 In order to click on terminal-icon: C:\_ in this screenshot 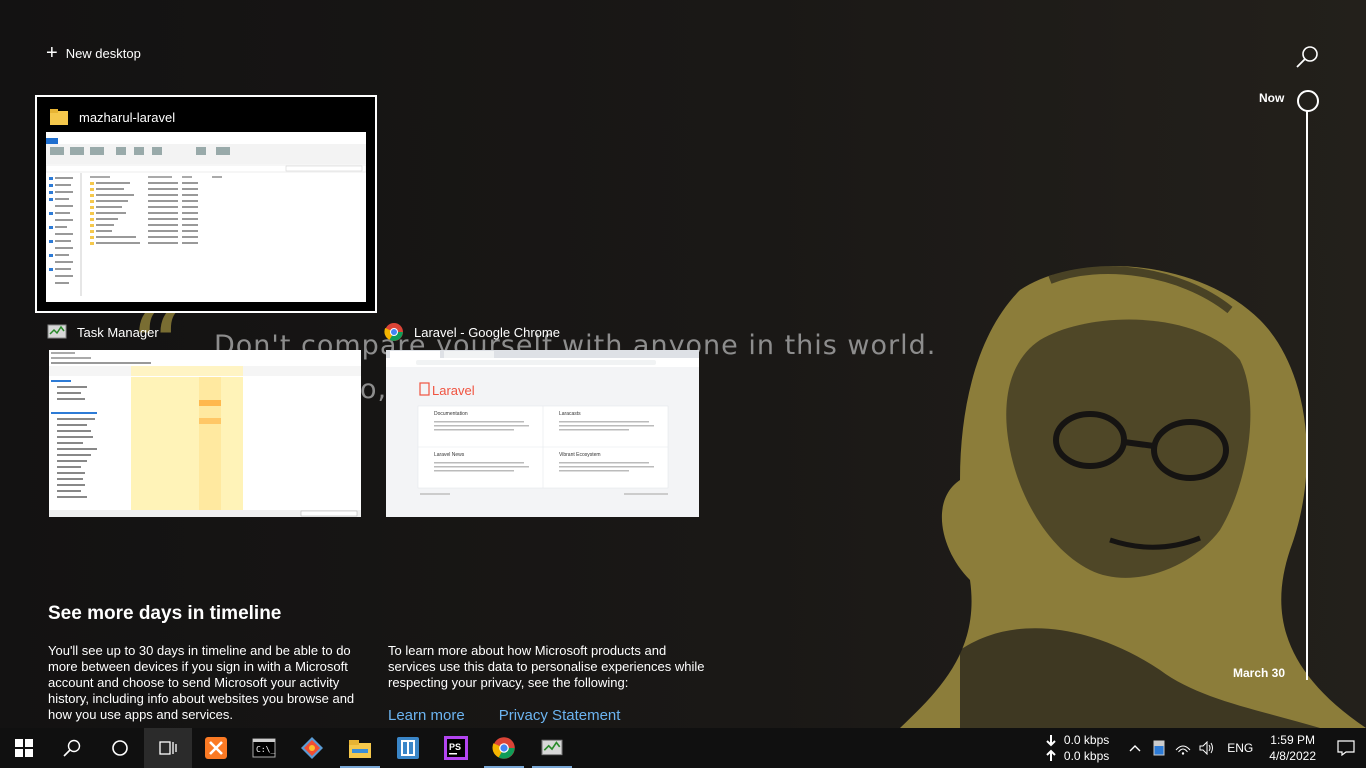, I will do `click(264, 748)`.